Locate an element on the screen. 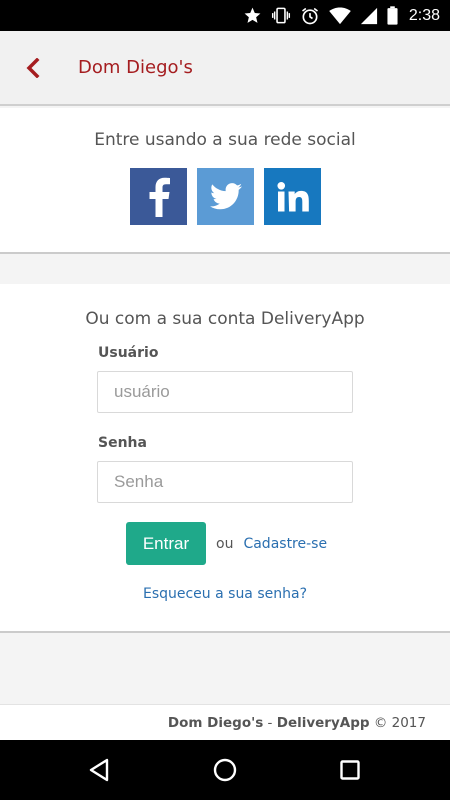 The width and height of the screenshot is (450, 800). twitter-button is located at coordinates (225, 196).